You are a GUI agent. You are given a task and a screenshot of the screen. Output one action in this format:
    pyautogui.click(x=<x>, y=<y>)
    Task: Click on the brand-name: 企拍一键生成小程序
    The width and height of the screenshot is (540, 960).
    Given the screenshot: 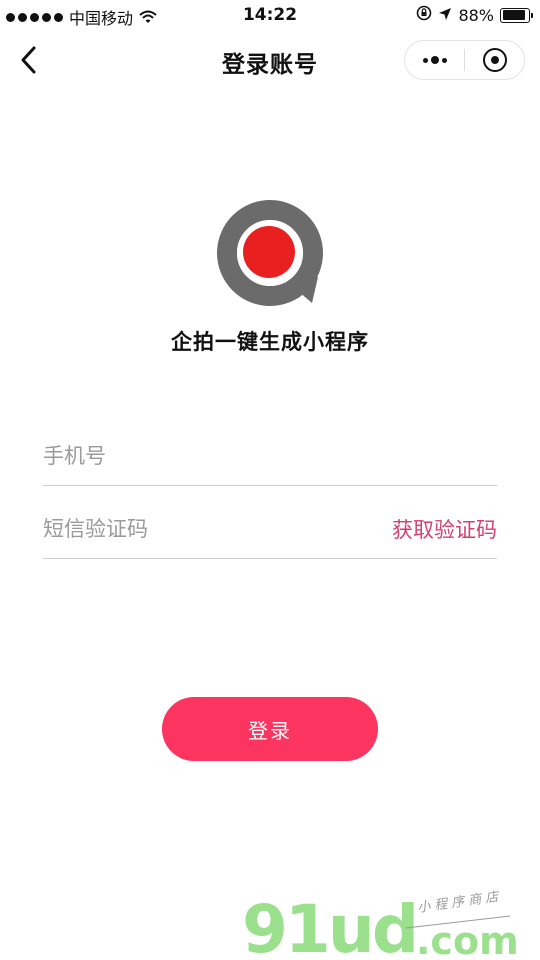 What is the action you would take?
    pyautogui.click(x=270, y=342)
    